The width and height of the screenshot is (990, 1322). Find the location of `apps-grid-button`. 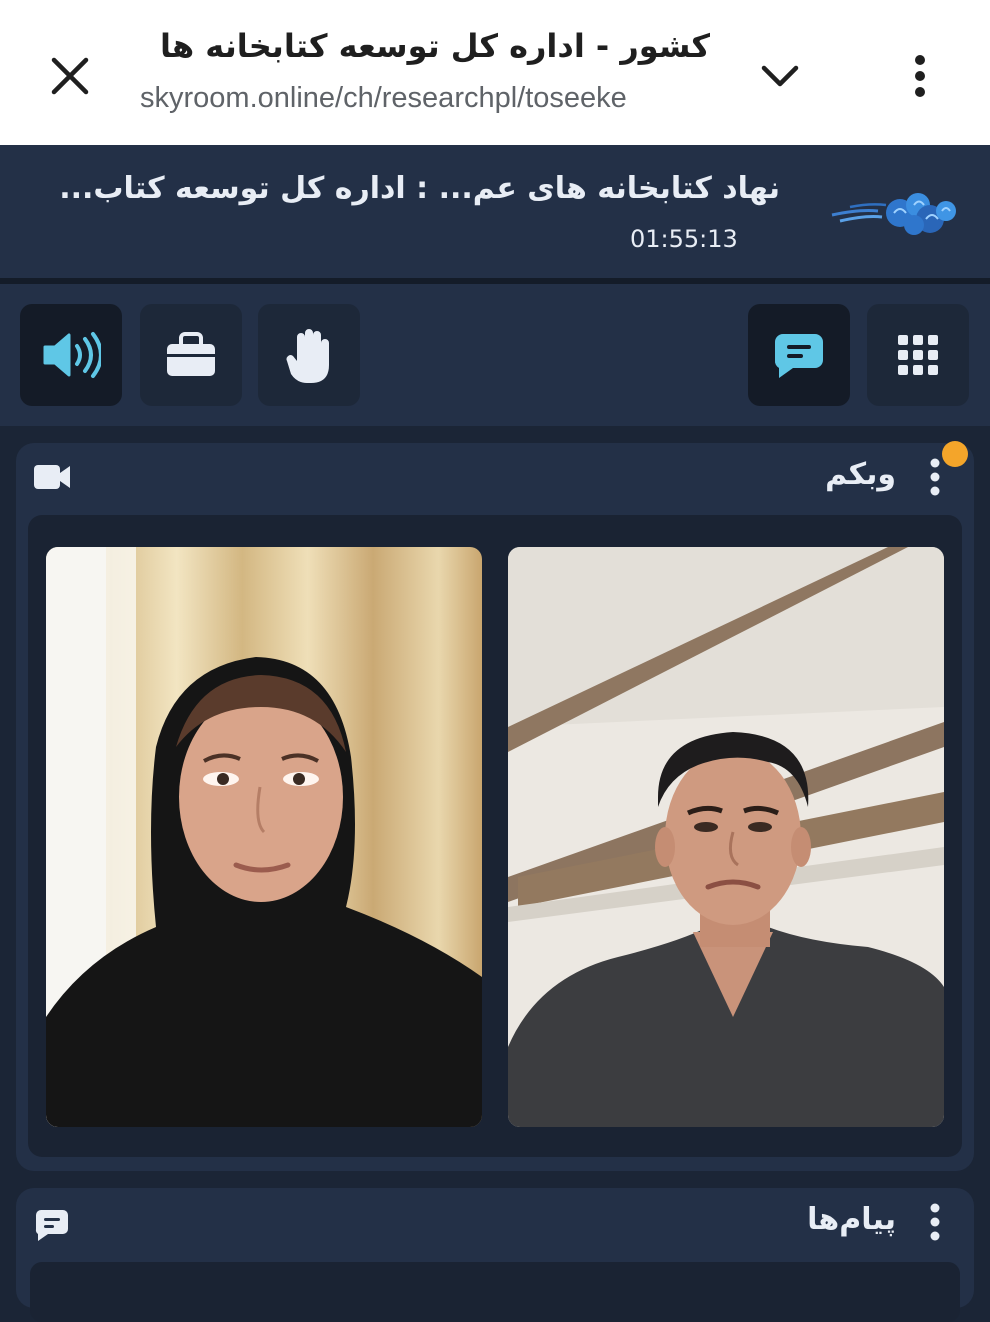

apps-grid-button is located at coordinates (918, 355).